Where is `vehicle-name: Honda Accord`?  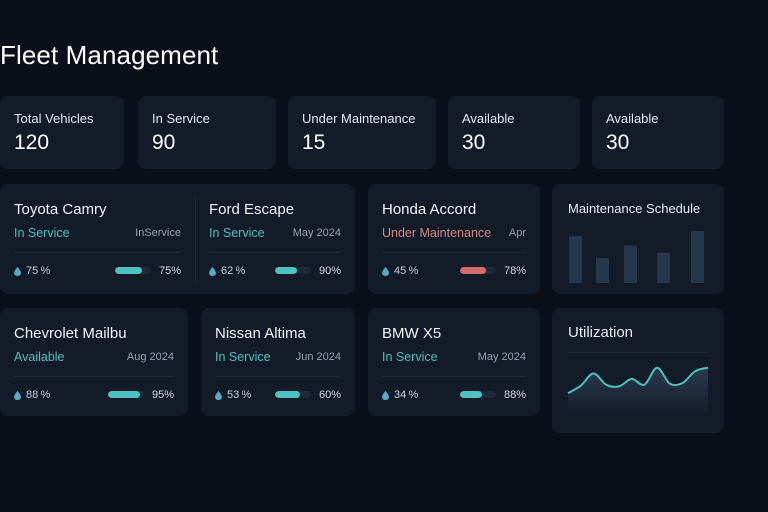 vehicle-name: Honda Accord is located at coordinates (429, 209).